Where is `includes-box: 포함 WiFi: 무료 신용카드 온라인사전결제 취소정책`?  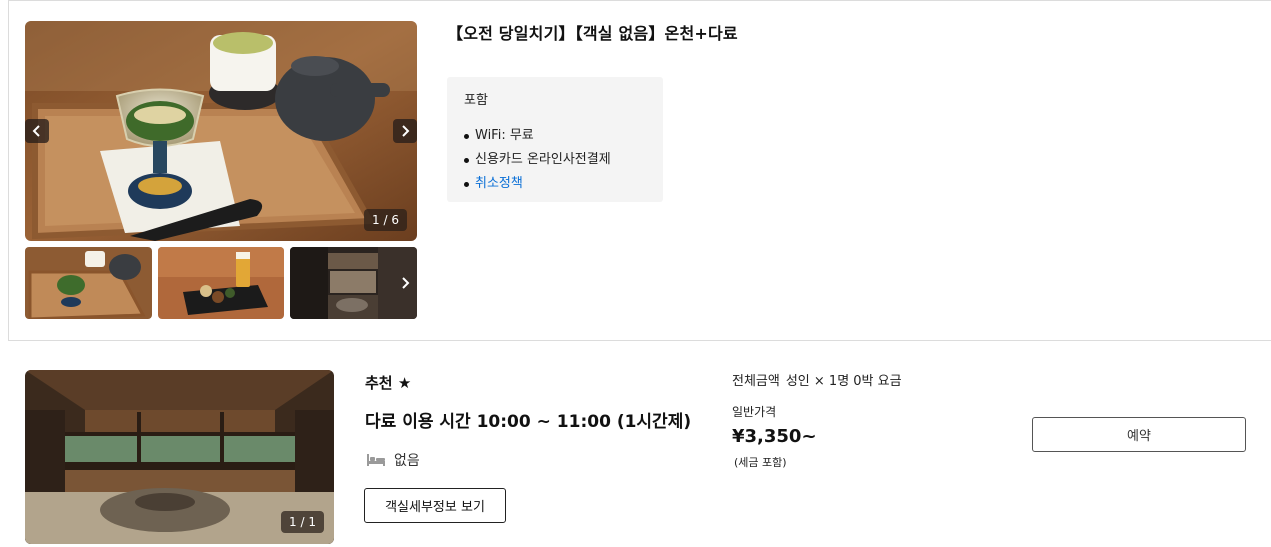
includes-box: 포함 WiFi: 무료 신용카드 온라인사전결제 취소정책 is located at coordinates (555, 139).